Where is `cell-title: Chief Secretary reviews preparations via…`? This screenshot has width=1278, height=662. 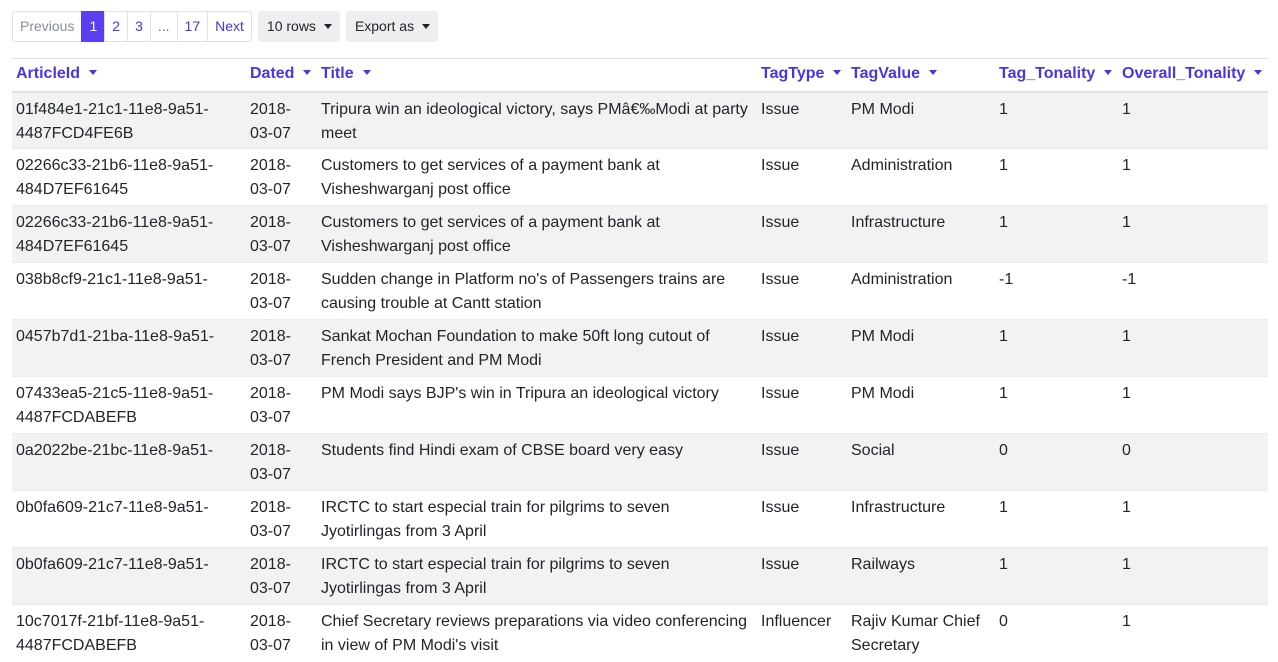
cell-title: Chief Secretary reviews preparations via… is located at coordinates (537, 633).